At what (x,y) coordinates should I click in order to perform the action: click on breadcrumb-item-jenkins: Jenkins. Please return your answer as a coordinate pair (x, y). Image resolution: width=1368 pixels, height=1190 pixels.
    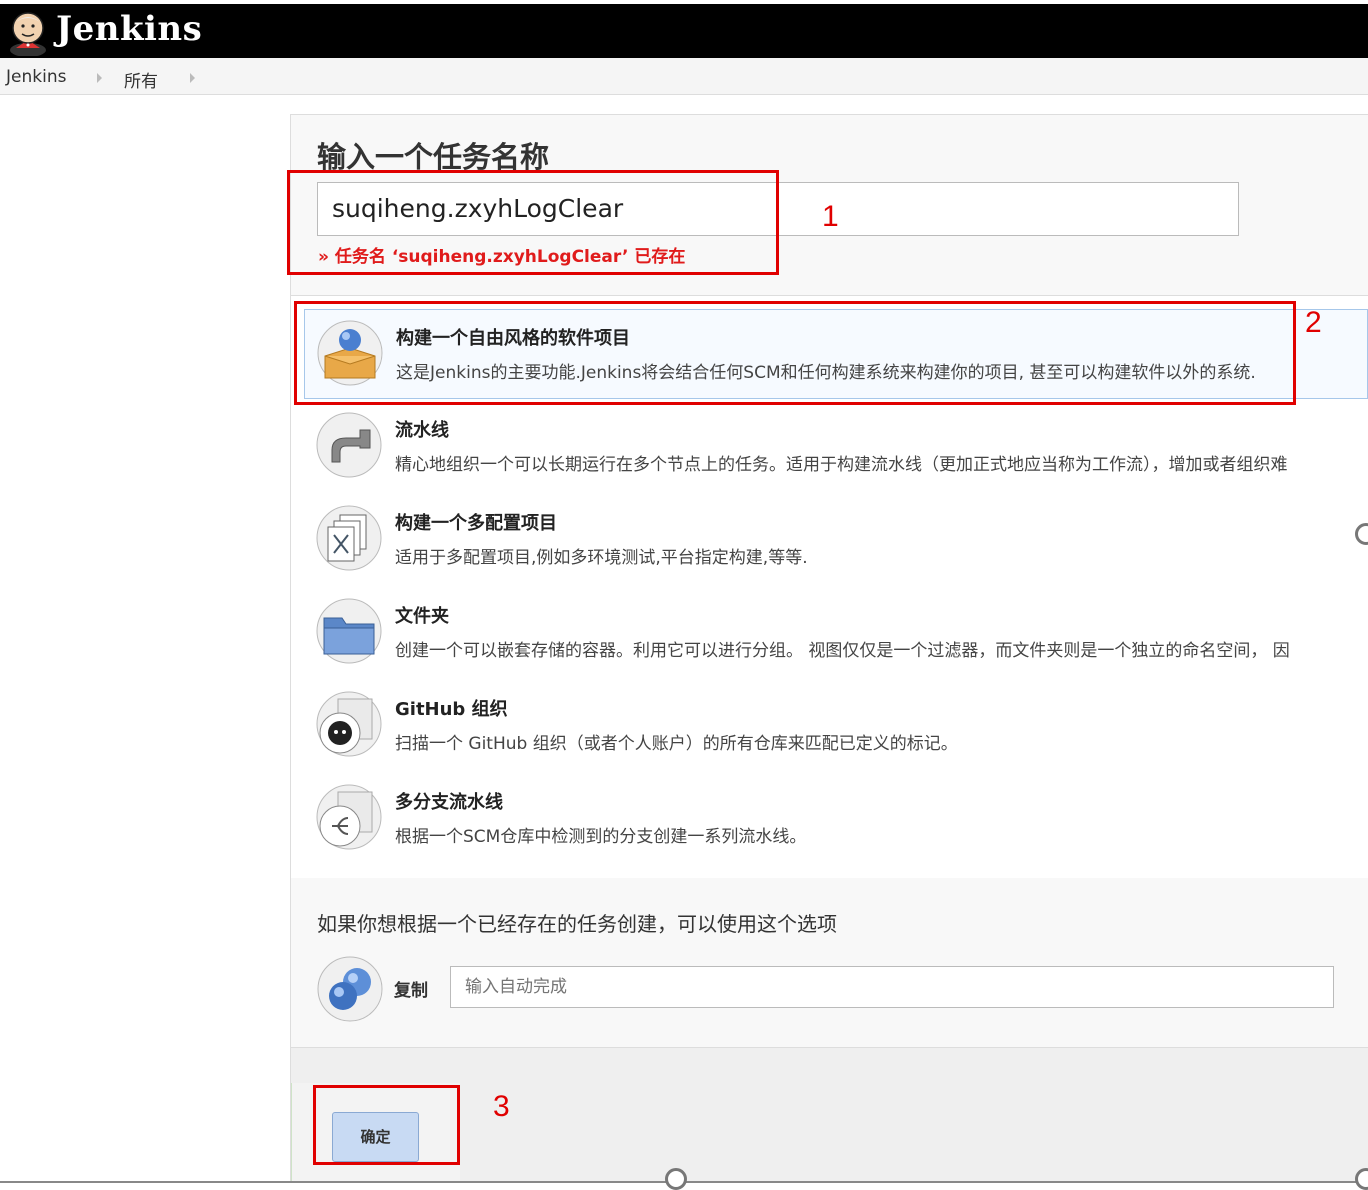
    Looking at the image, I should click on (36, 77).